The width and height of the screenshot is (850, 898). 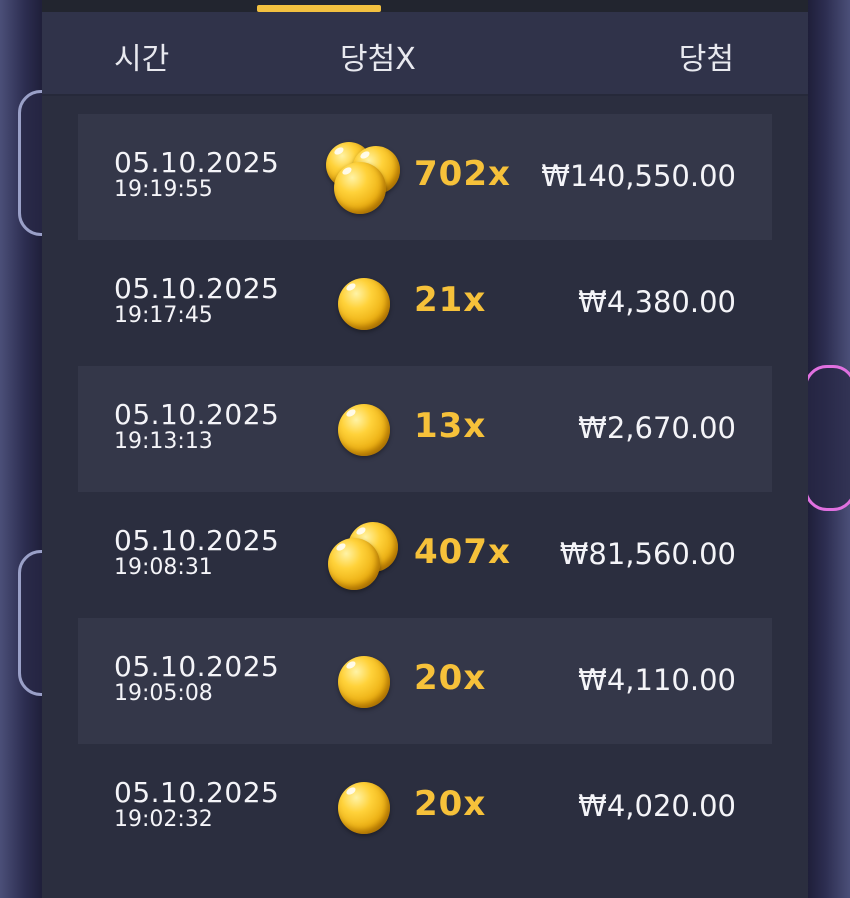 I want to click on tab-strip, so click(x=425, y=6).